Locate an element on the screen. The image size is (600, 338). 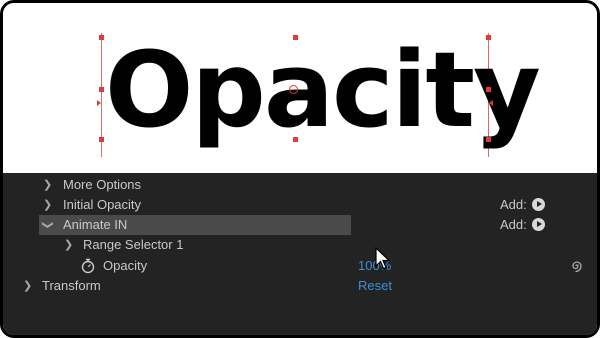
initial-opacity-label: Initial Opacity is located at coordinates (102, 204).